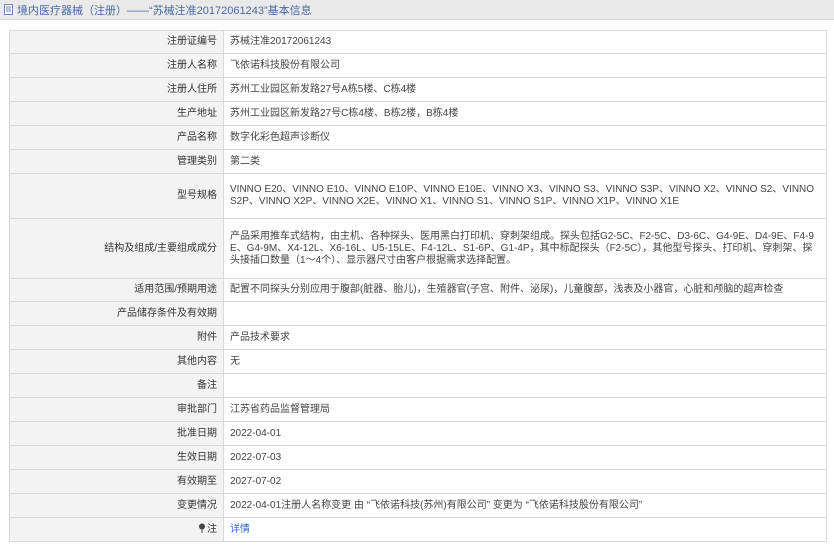 The height and width of the screenshot is (549, 834). Describe the element at coordinates (116, 337) in the screenshot. I see `row-label: 附件` at that location.